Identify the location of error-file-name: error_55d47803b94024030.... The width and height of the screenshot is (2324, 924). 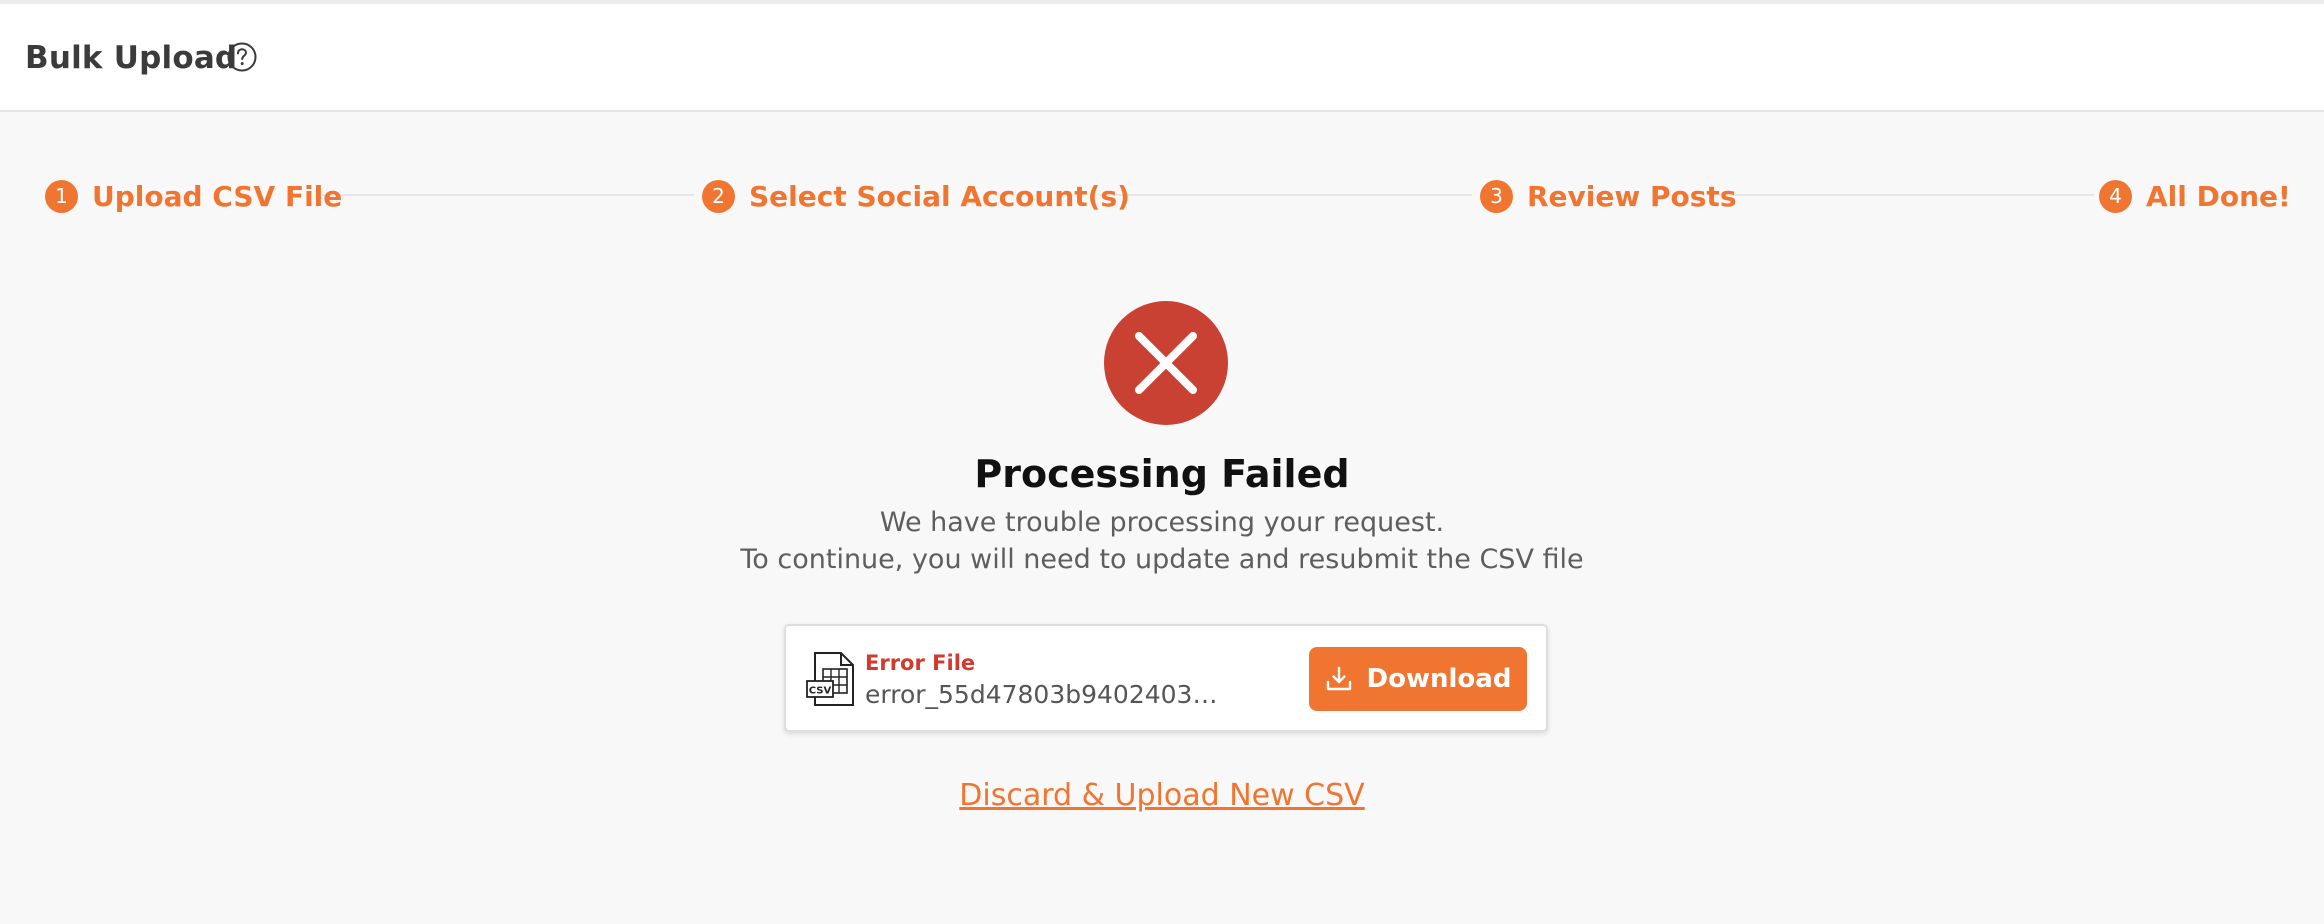
(1045, 694).